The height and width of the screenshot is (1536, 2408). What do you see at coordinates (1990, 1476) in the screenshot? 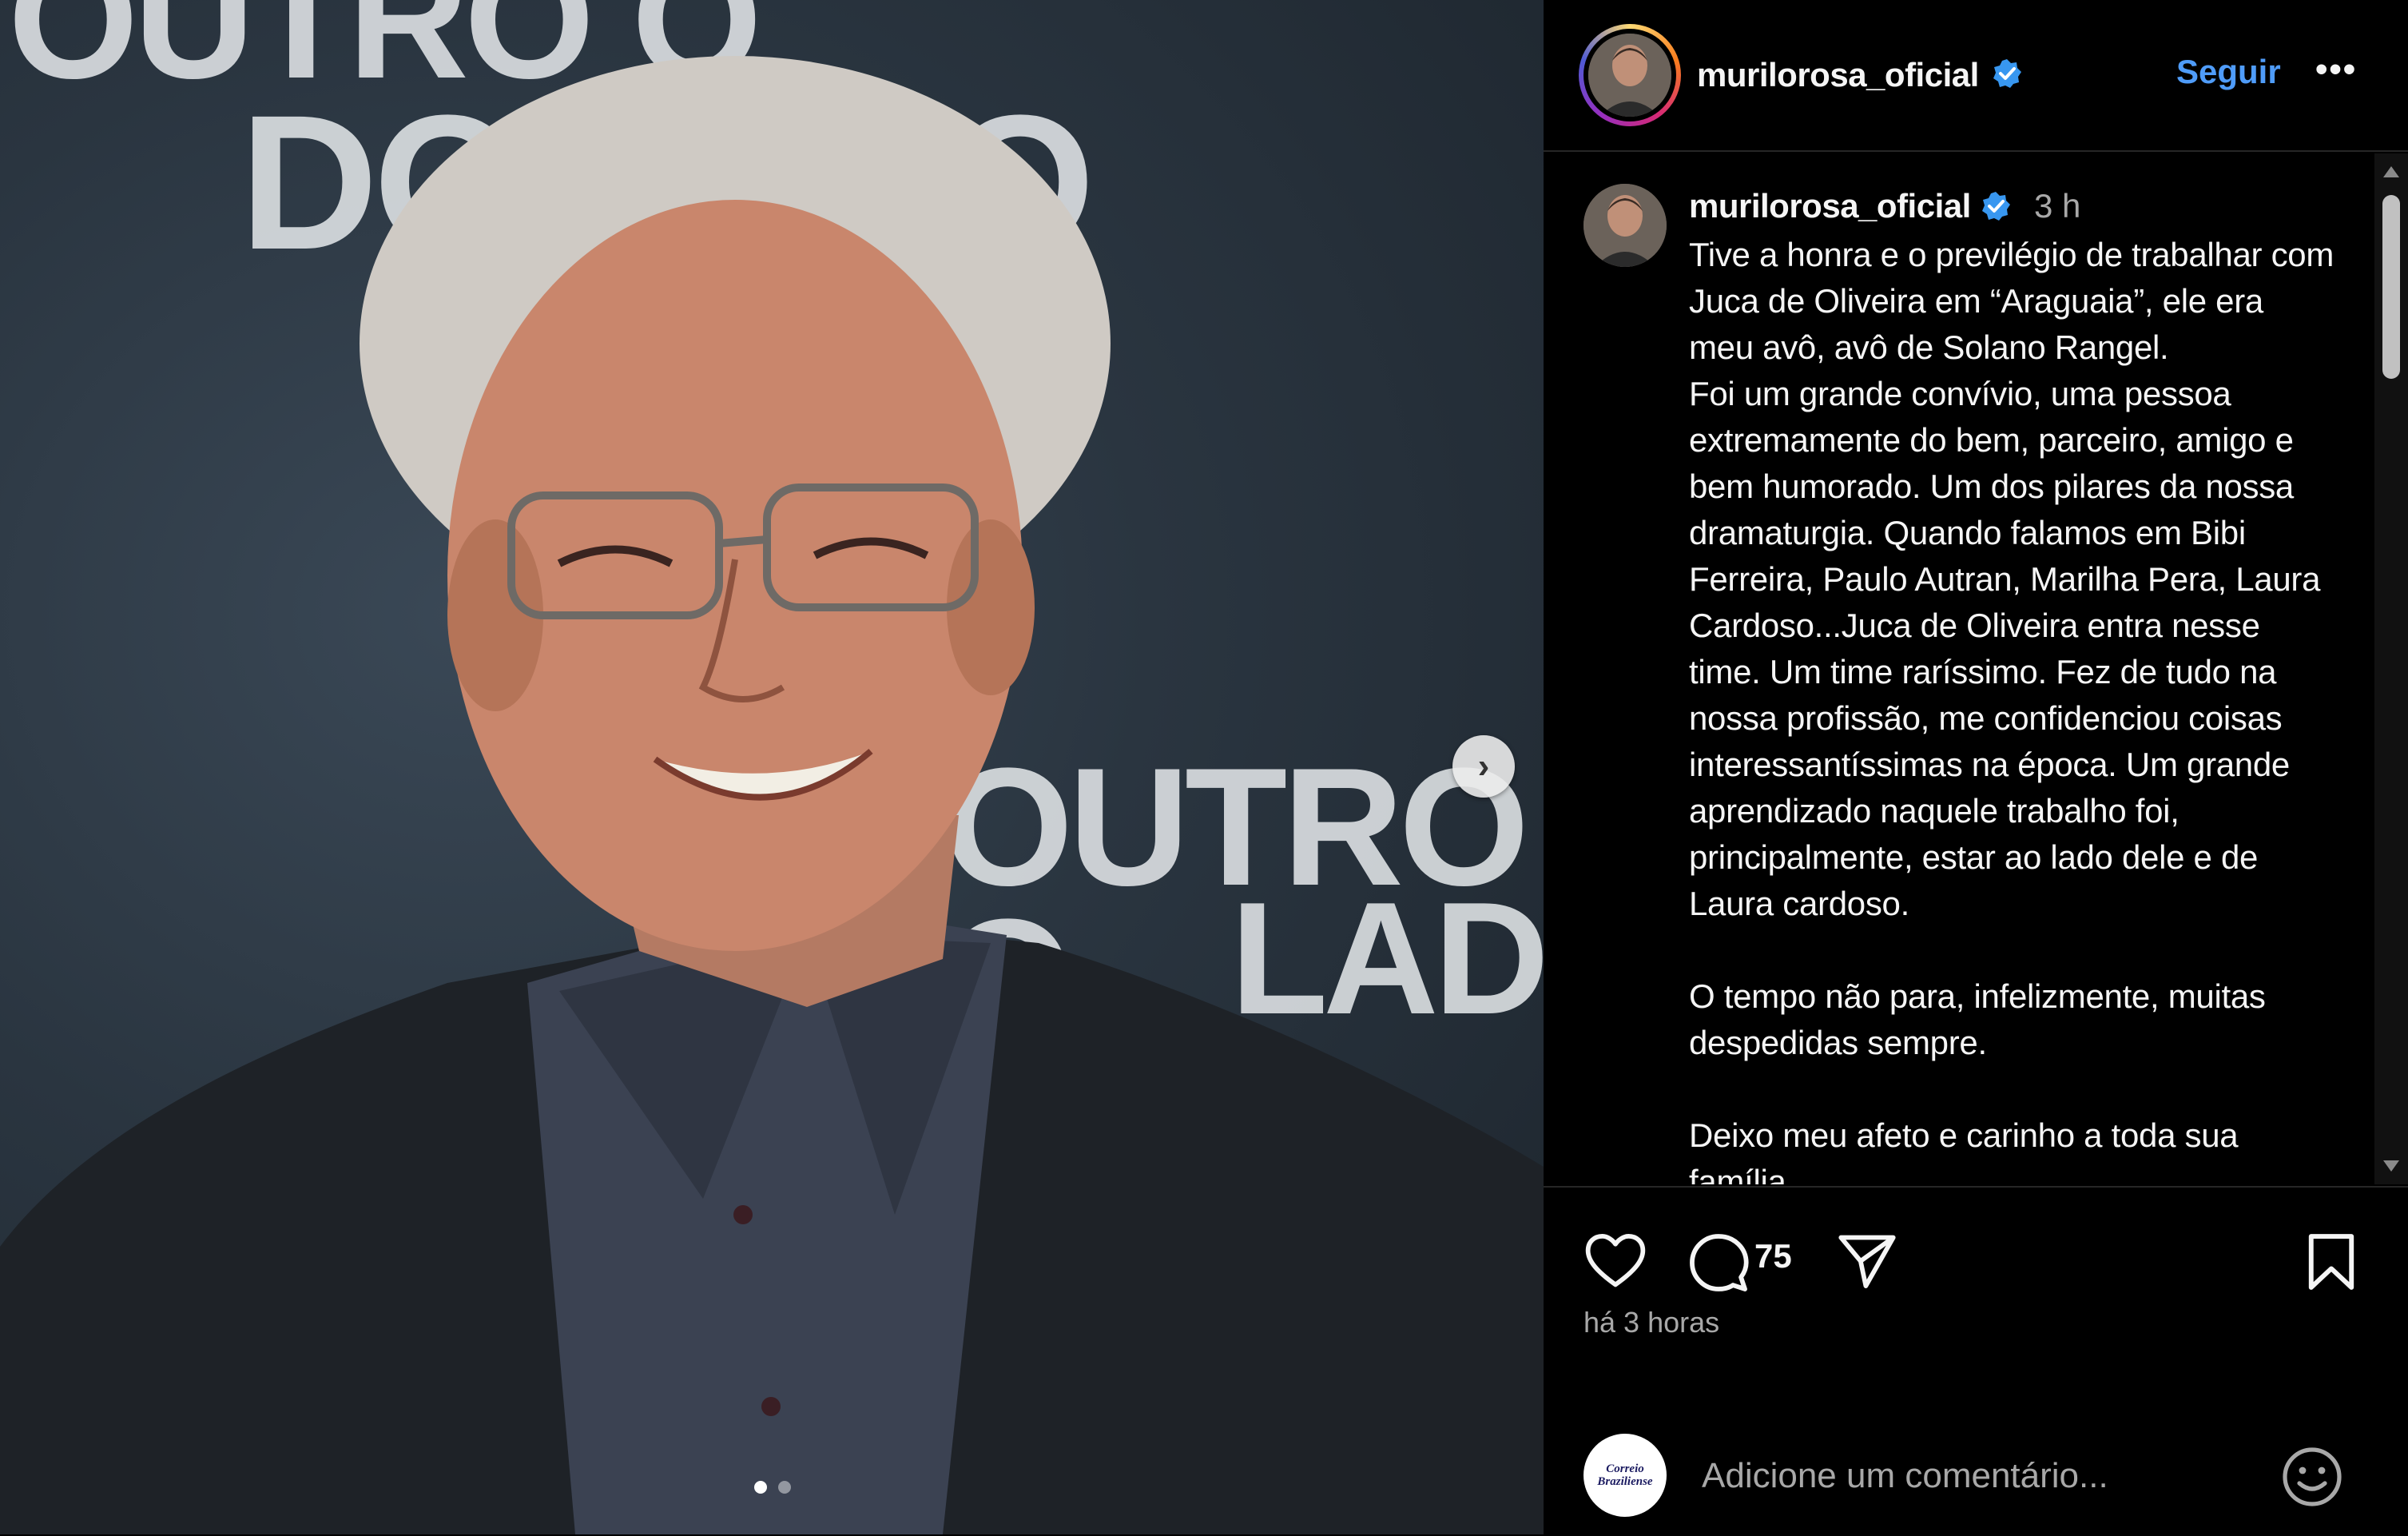
I see `comment-input` at bounding box center [1990, 1476].